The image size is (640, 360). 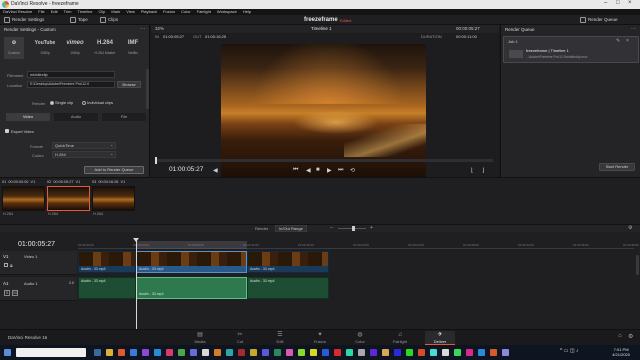 I want to click on close-icon: ×, so click(x=630, y=3).